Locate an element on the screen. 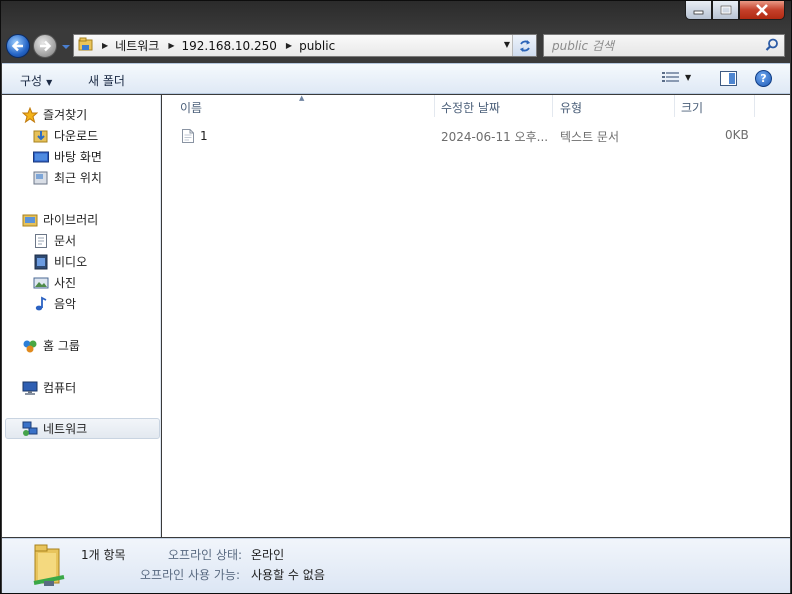  organize-button: 구성 ▼ is located at coordinates (36, 80).